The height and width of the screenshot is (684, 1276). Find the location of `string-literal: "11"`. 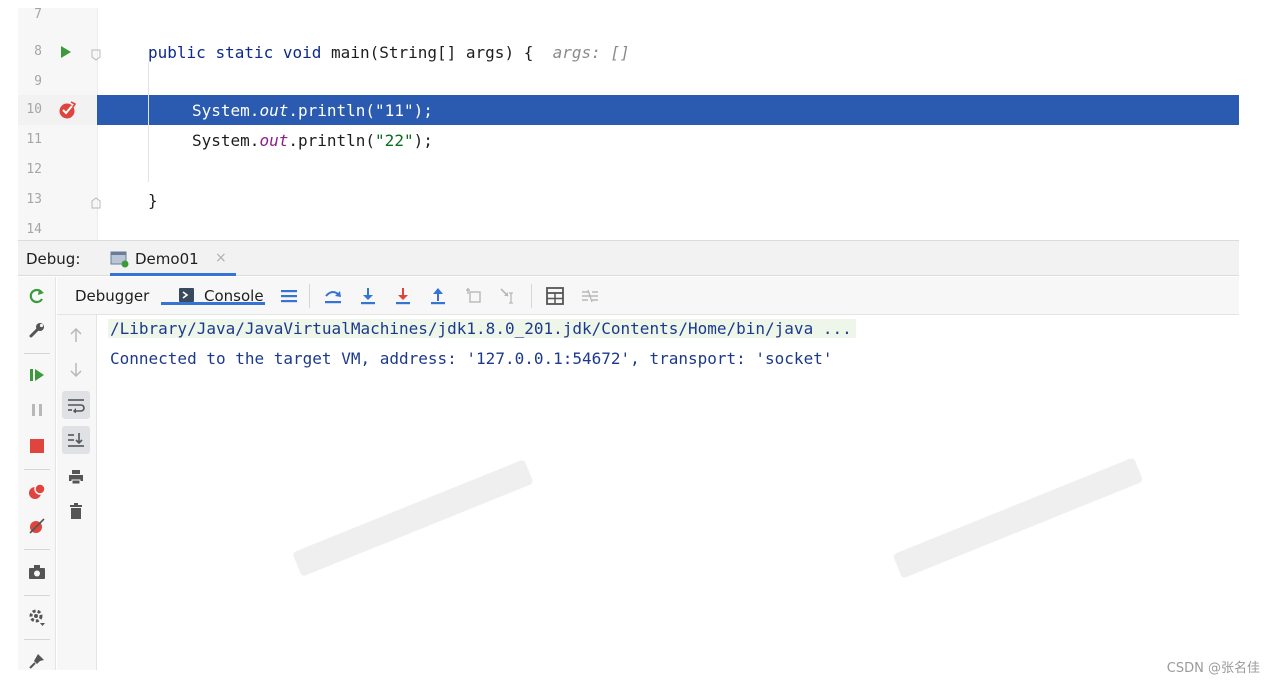

string-literal: "11" is located at coordinates (394, 110).